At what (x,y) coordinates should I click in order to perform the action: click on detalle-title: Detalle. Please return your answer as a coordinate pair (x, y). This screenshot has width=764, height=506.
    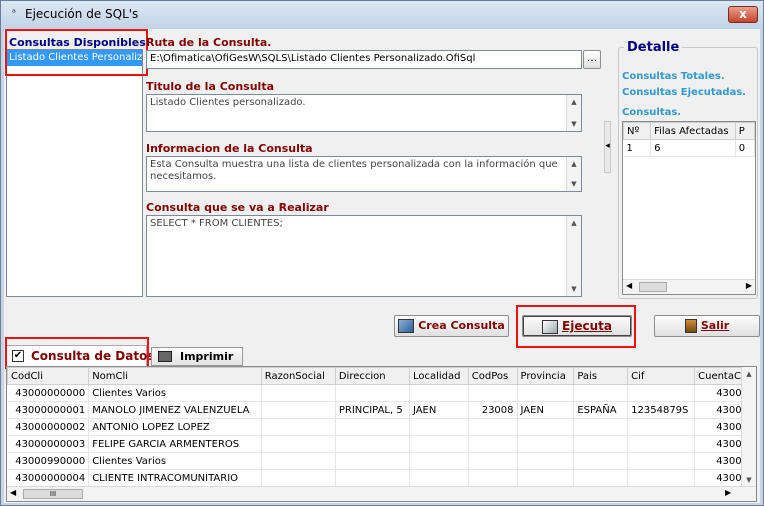
    Looking at the image, I should click on (653, 47).